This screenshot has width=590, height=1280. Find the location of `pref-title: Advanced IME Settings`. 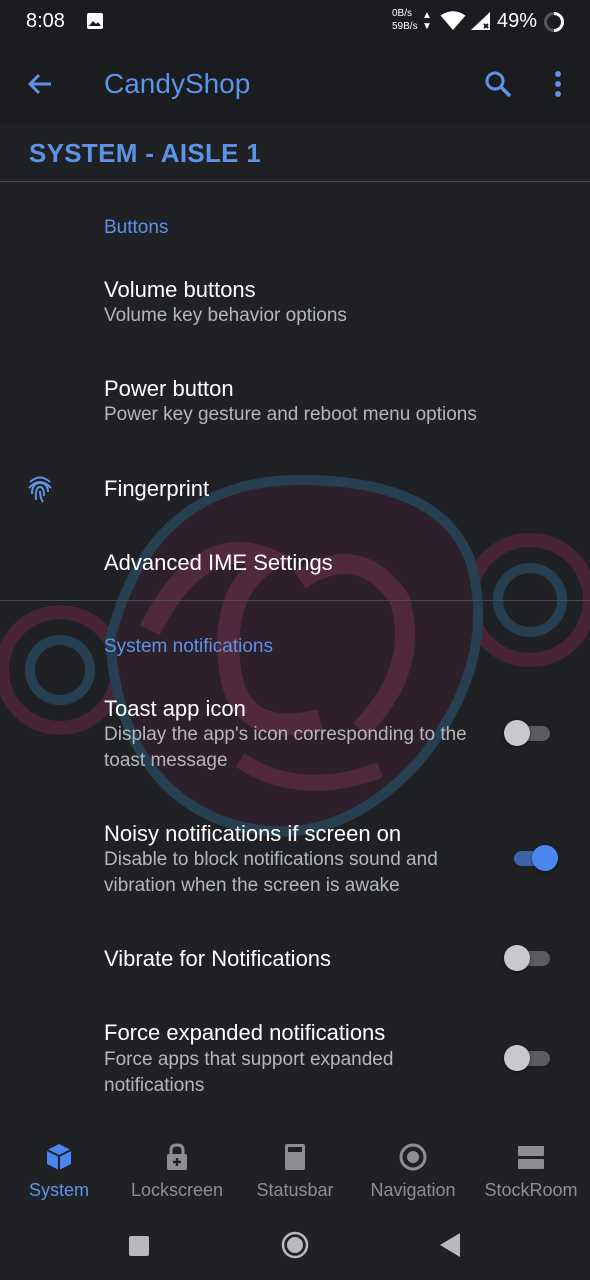

pref-title: Advanced IME Settings is located at coordinates (218, 562).